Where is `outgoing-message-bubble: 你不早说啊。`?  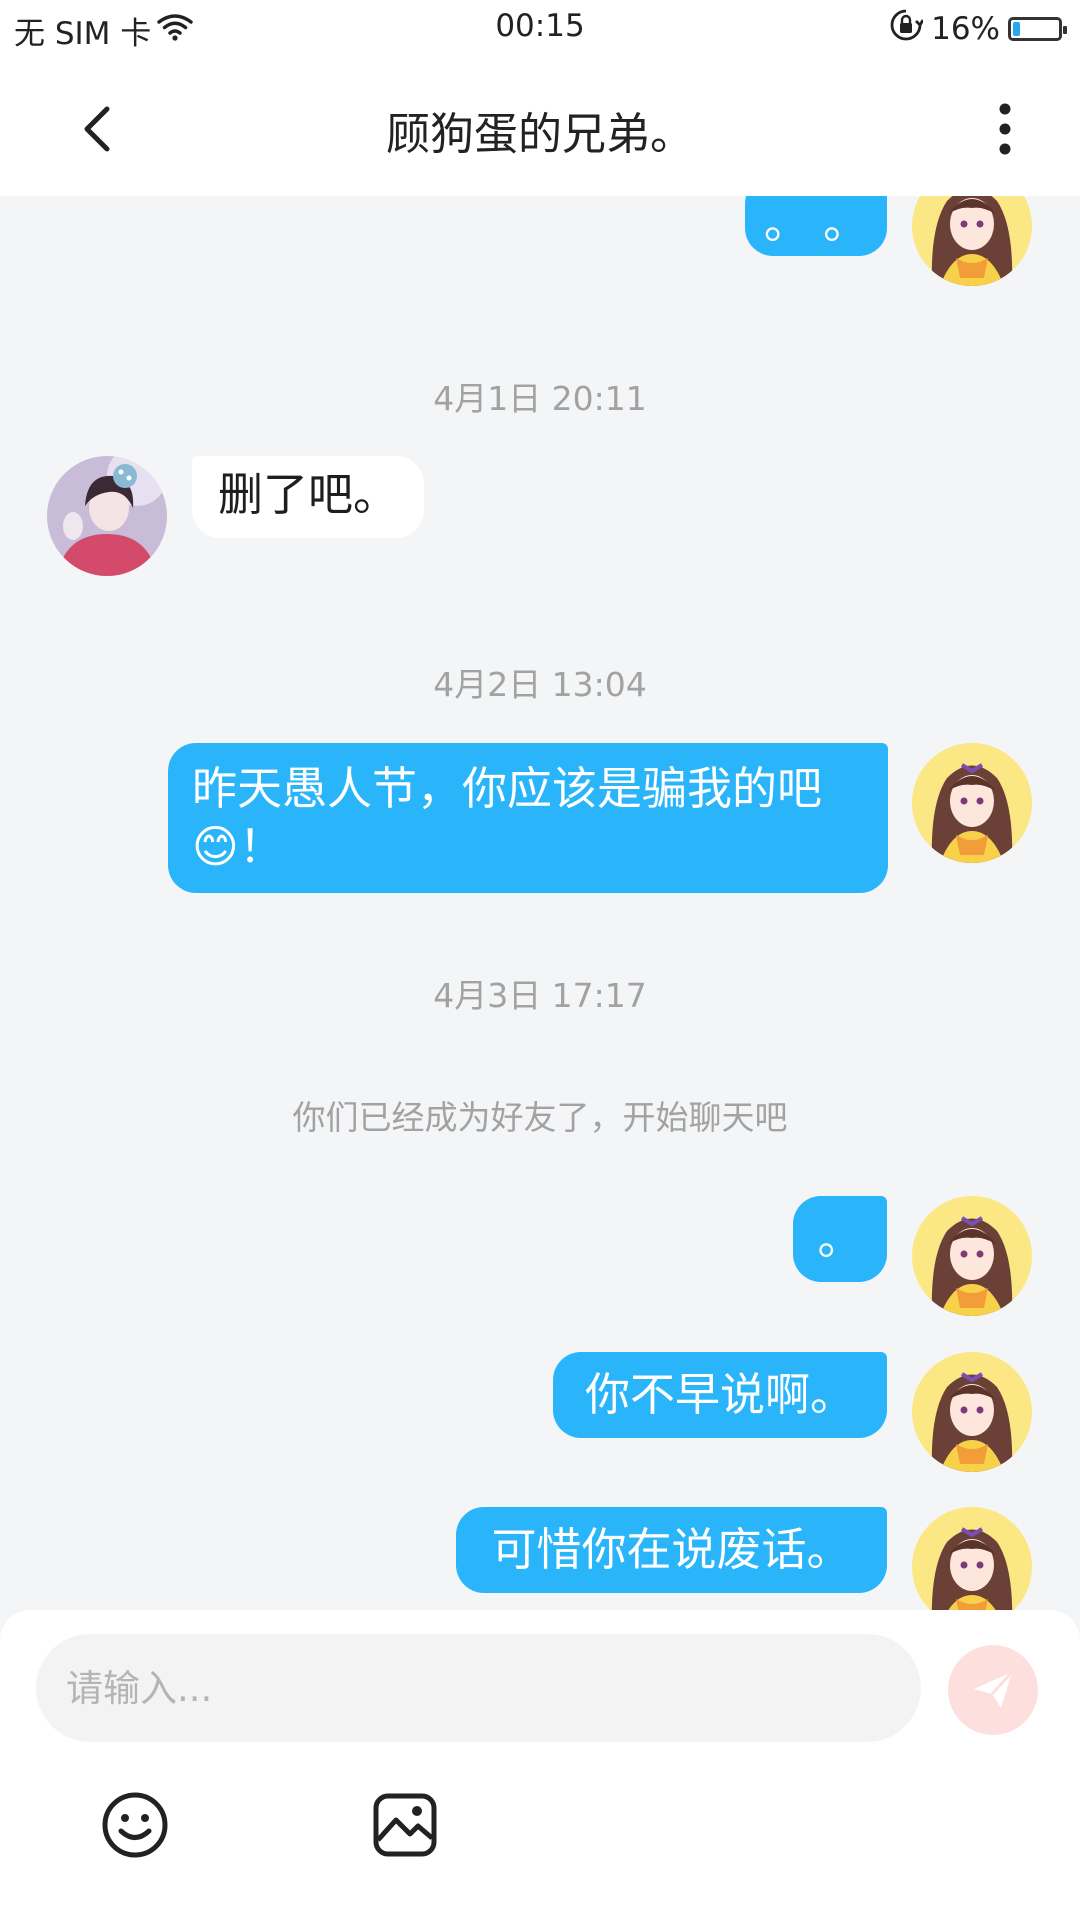
outgoing-message-bubble: 你不早说啊。 is located at coordinates (720, 1395).